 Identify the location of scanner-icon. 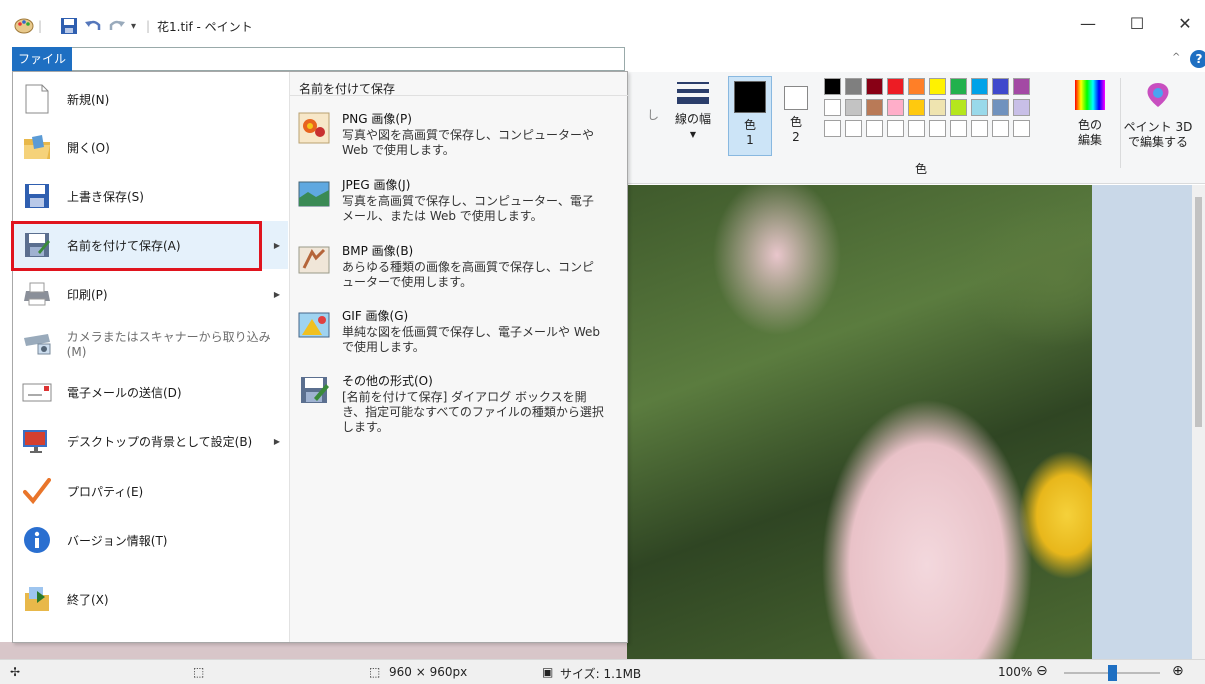
(37, 343).